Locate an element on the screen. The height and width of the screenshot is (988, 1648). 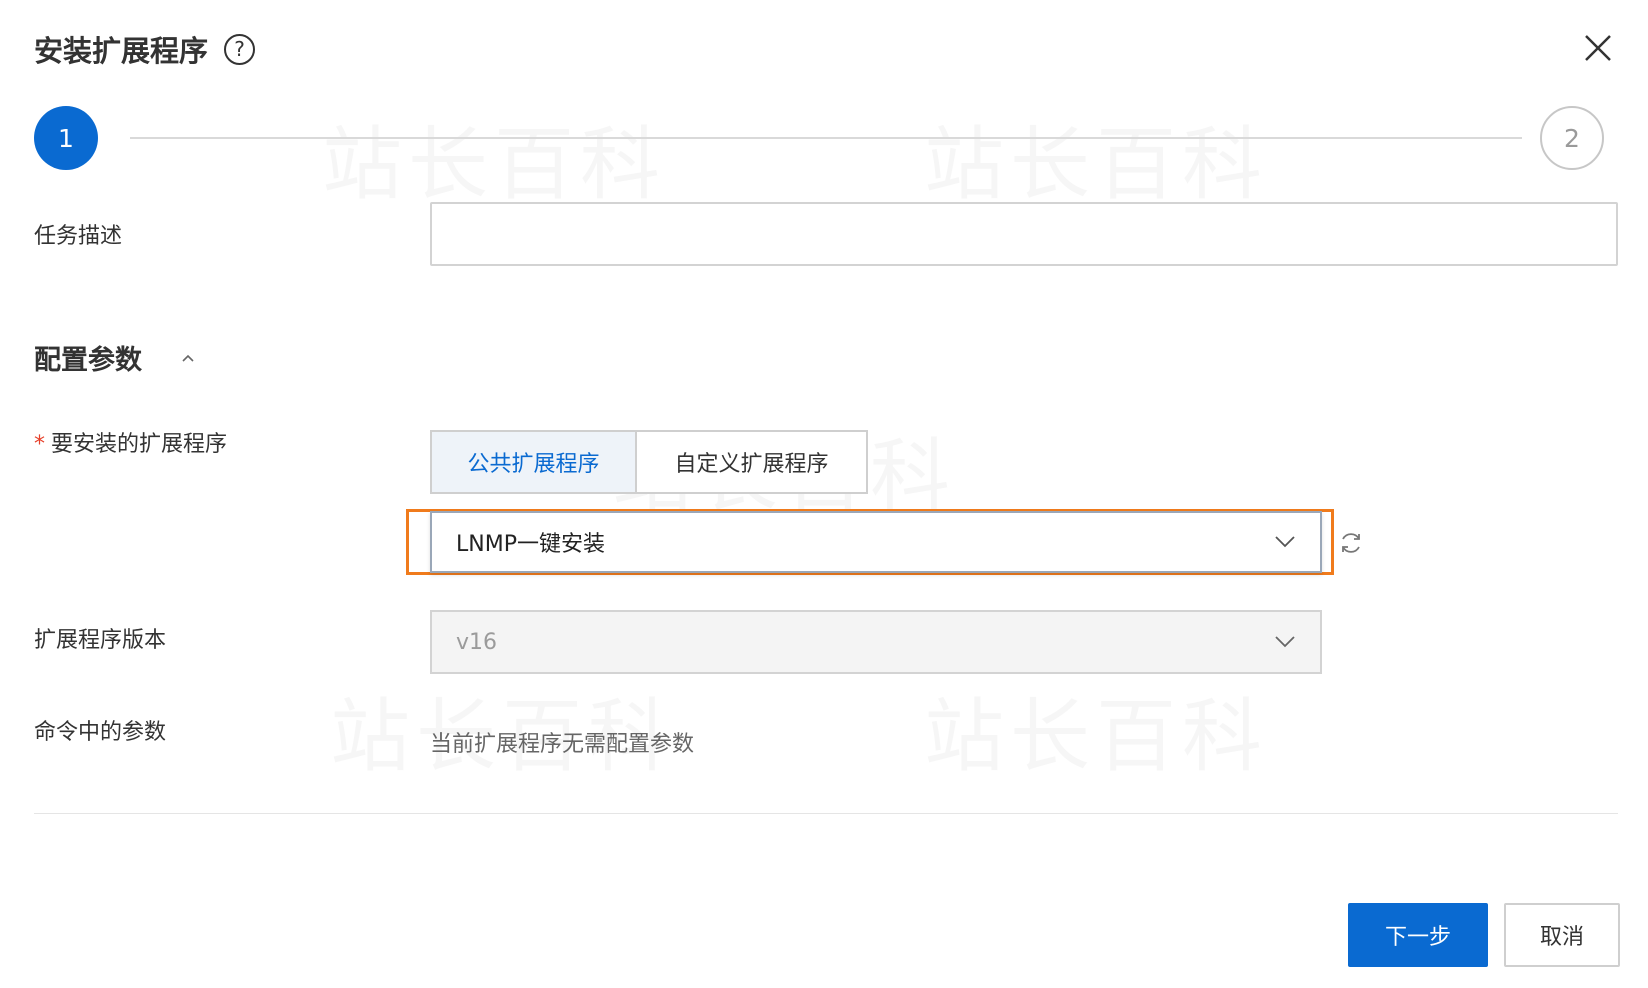
version-label: 扩展程序版本 is located at coordinates (100, 640).